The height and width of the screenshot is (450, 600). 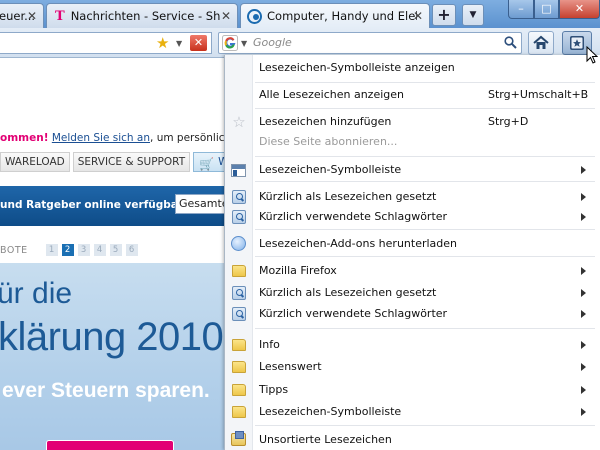 I want to click on window-controls: – □ ✕, so click(x=554, y=10).